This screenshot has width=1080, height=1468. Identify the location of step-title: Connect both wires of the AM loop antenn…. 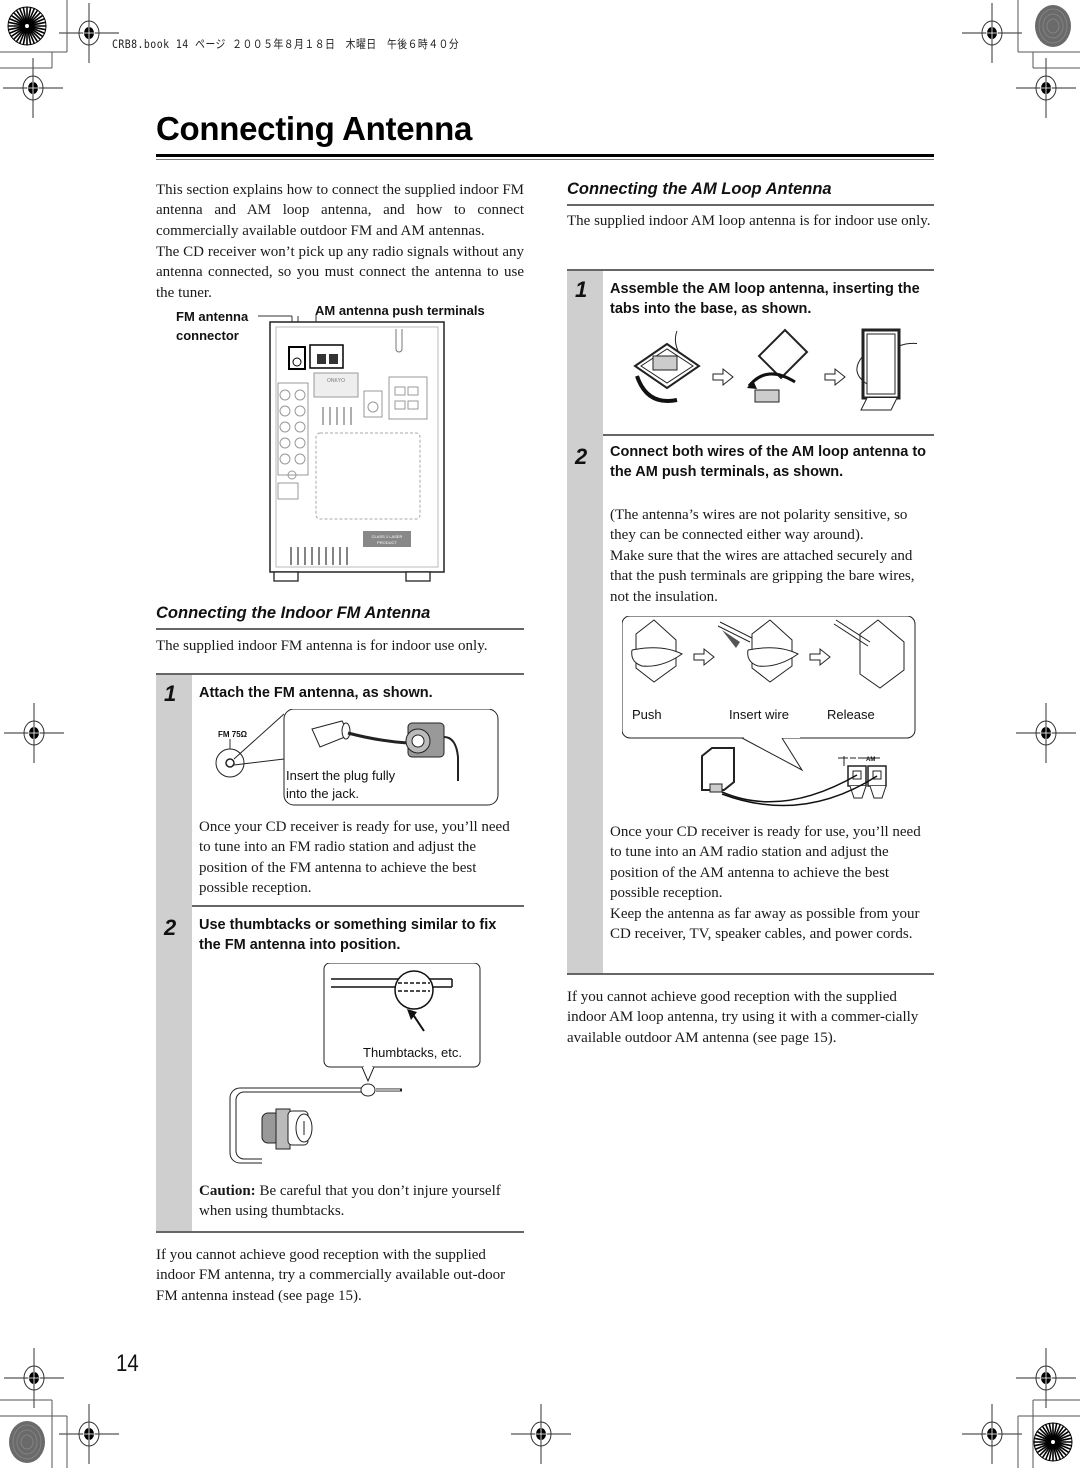
(768, 462).